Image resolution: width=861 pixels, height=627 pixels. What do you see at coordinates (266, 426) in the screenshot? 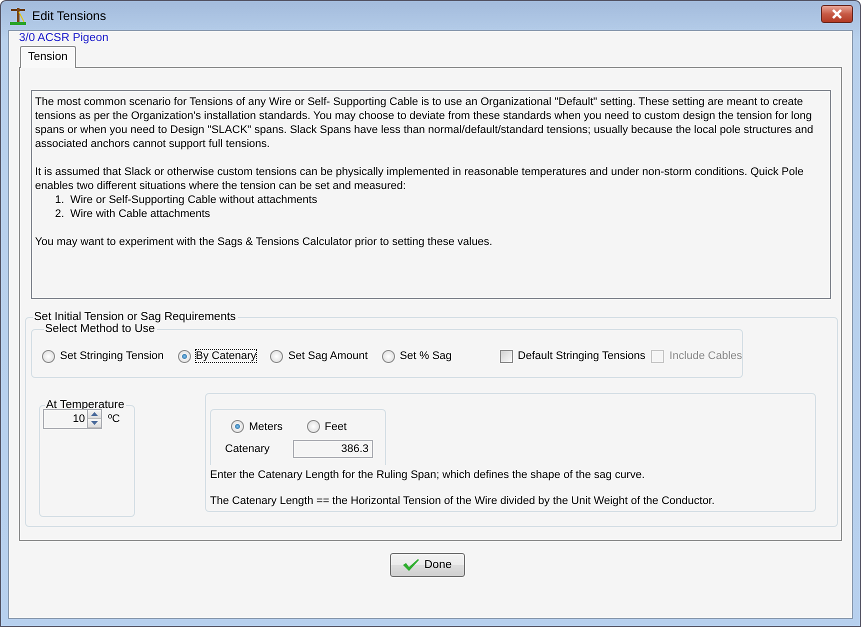
I see `radio-label: Meters` at bounding box center [266, 426].